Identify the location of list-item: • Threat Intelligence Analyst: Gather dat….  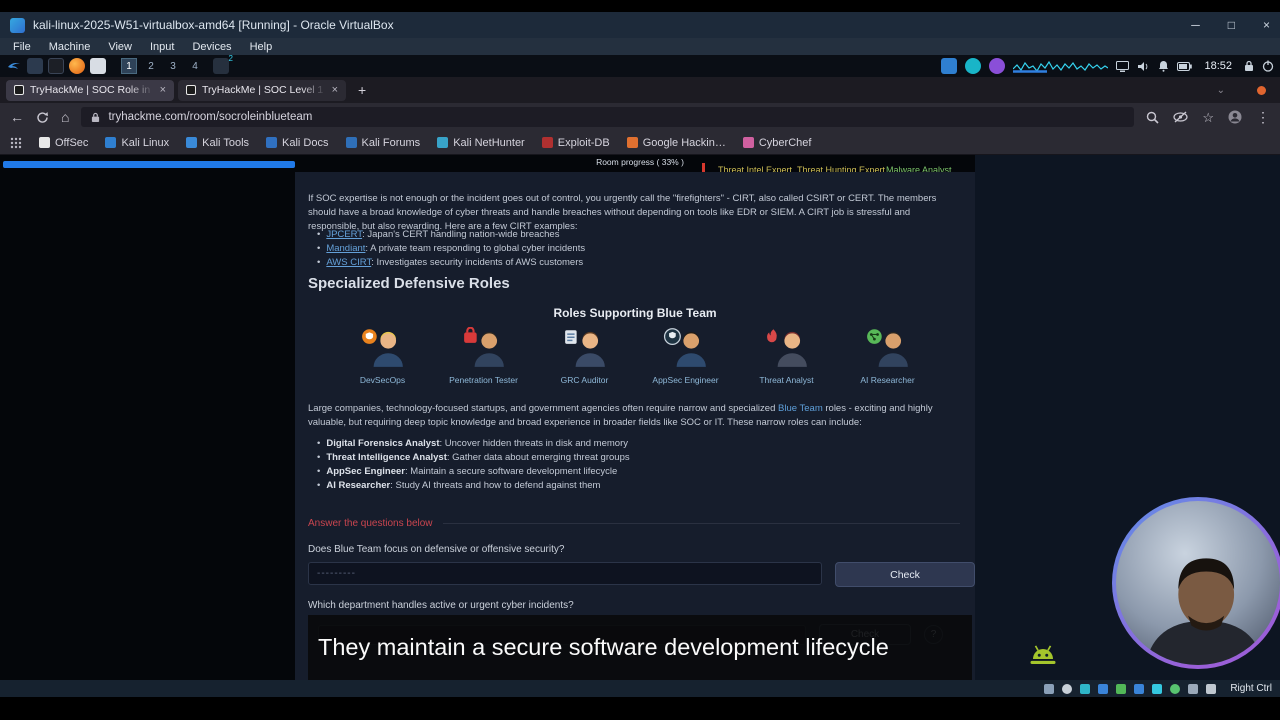
(473, 457).